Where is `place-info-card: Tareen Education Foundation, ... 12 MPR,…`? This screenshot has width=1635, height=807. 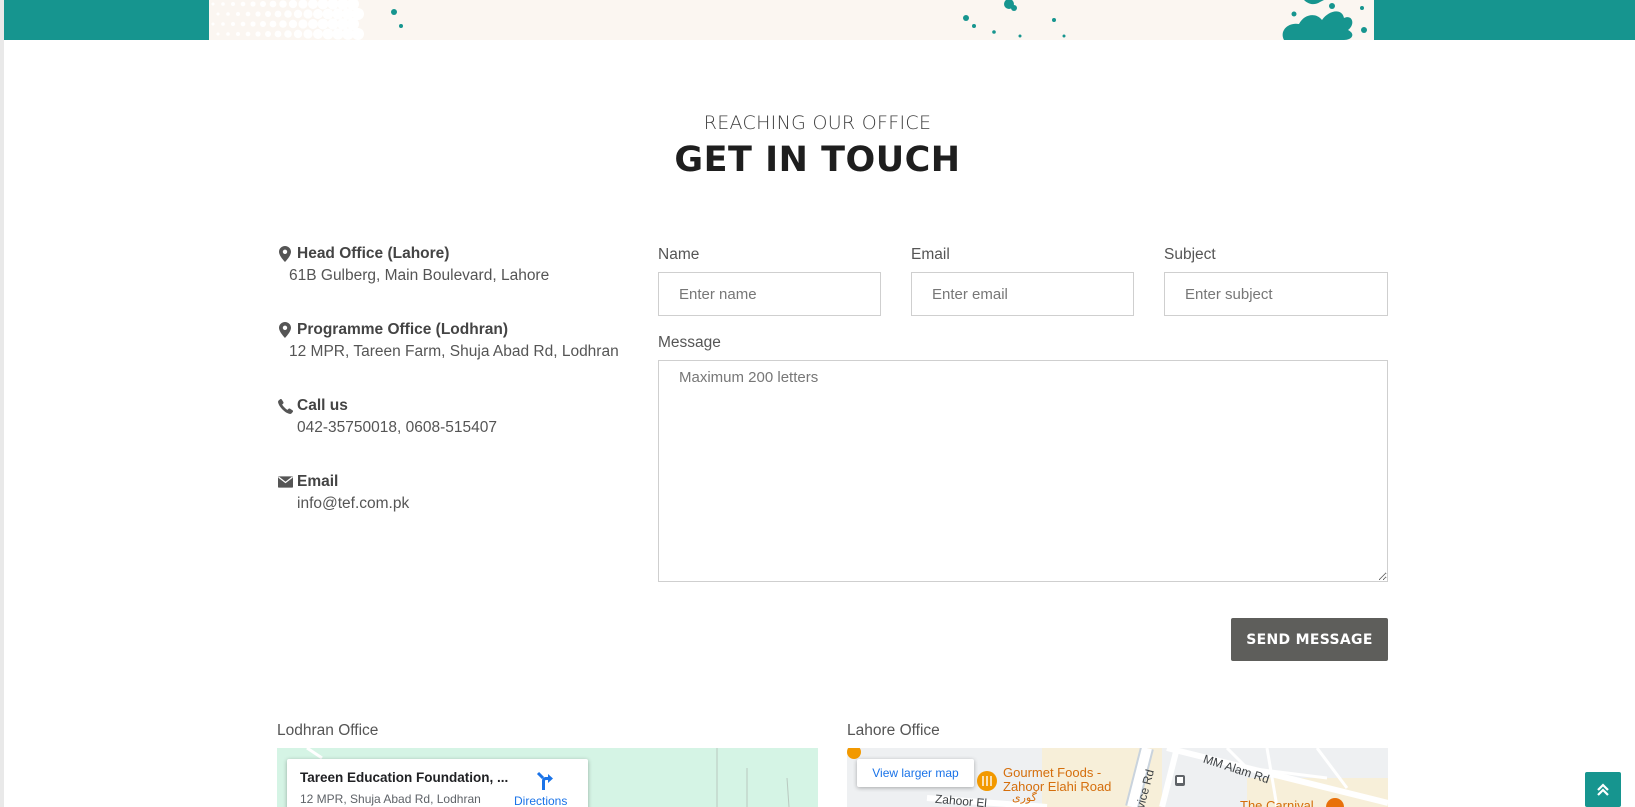 place-info-card: Tareen Education Foundation, ... 12 MPR,… is located at coordinates (437, 783).